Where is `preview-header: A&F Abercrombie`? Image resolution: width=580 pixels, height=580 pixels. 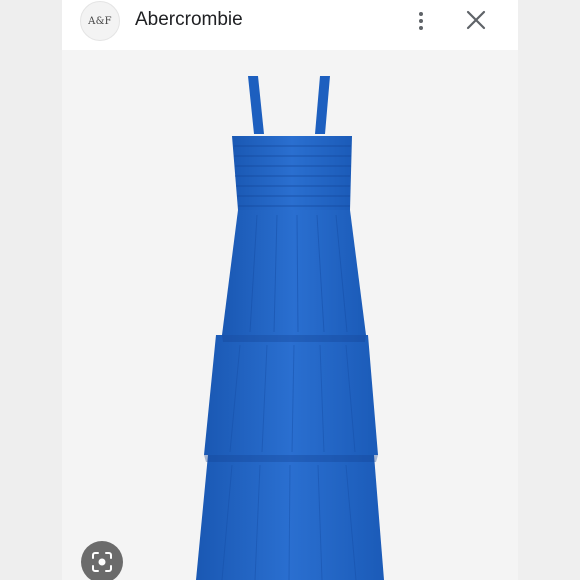
preview-header: A&F Abercrombie is located at coordinates (290, 25).